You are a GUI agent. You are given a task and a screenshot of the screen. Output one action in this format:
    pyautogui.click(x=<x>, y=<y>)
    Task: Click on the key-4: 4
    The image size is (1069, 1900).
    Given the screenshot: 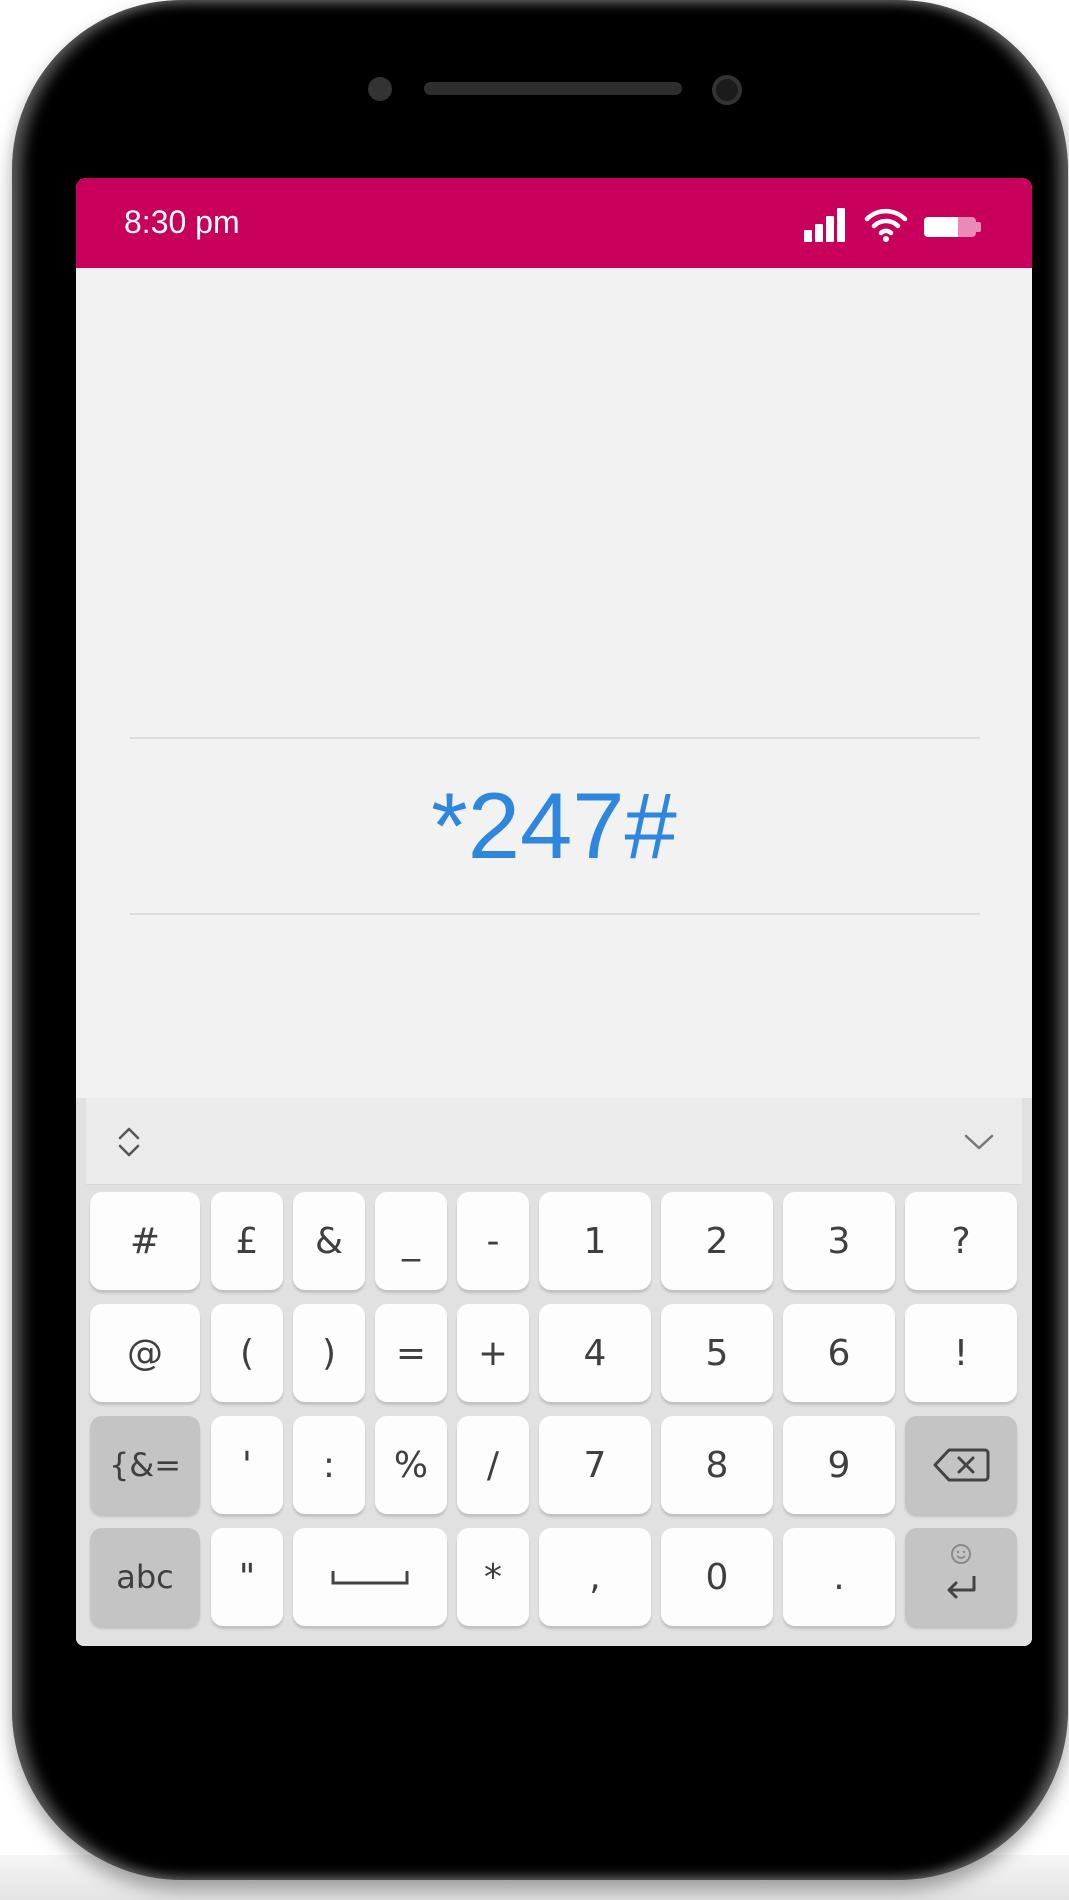 What is the action you would take?
    pyautogui.click(x=595, y=1353)
    